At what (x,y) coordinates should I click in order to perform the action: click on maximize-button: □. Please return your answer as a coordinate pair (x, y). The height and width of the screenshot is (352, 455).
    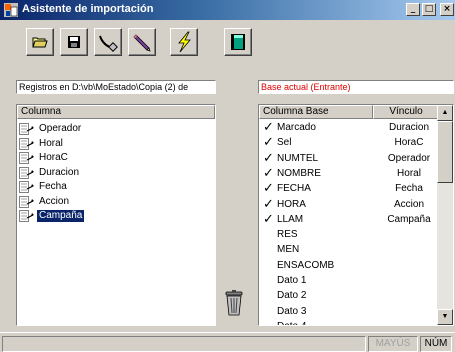
    Looking at the image, I should click on (429, 9).